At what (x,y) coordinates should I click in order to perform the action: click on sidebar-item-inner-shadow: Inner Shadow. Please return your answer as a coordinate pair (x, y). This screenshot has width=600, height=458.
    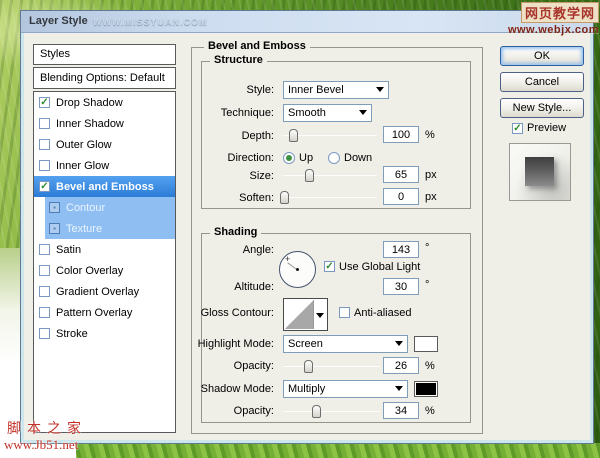
    Looking at the image, I should click on (104, 123).